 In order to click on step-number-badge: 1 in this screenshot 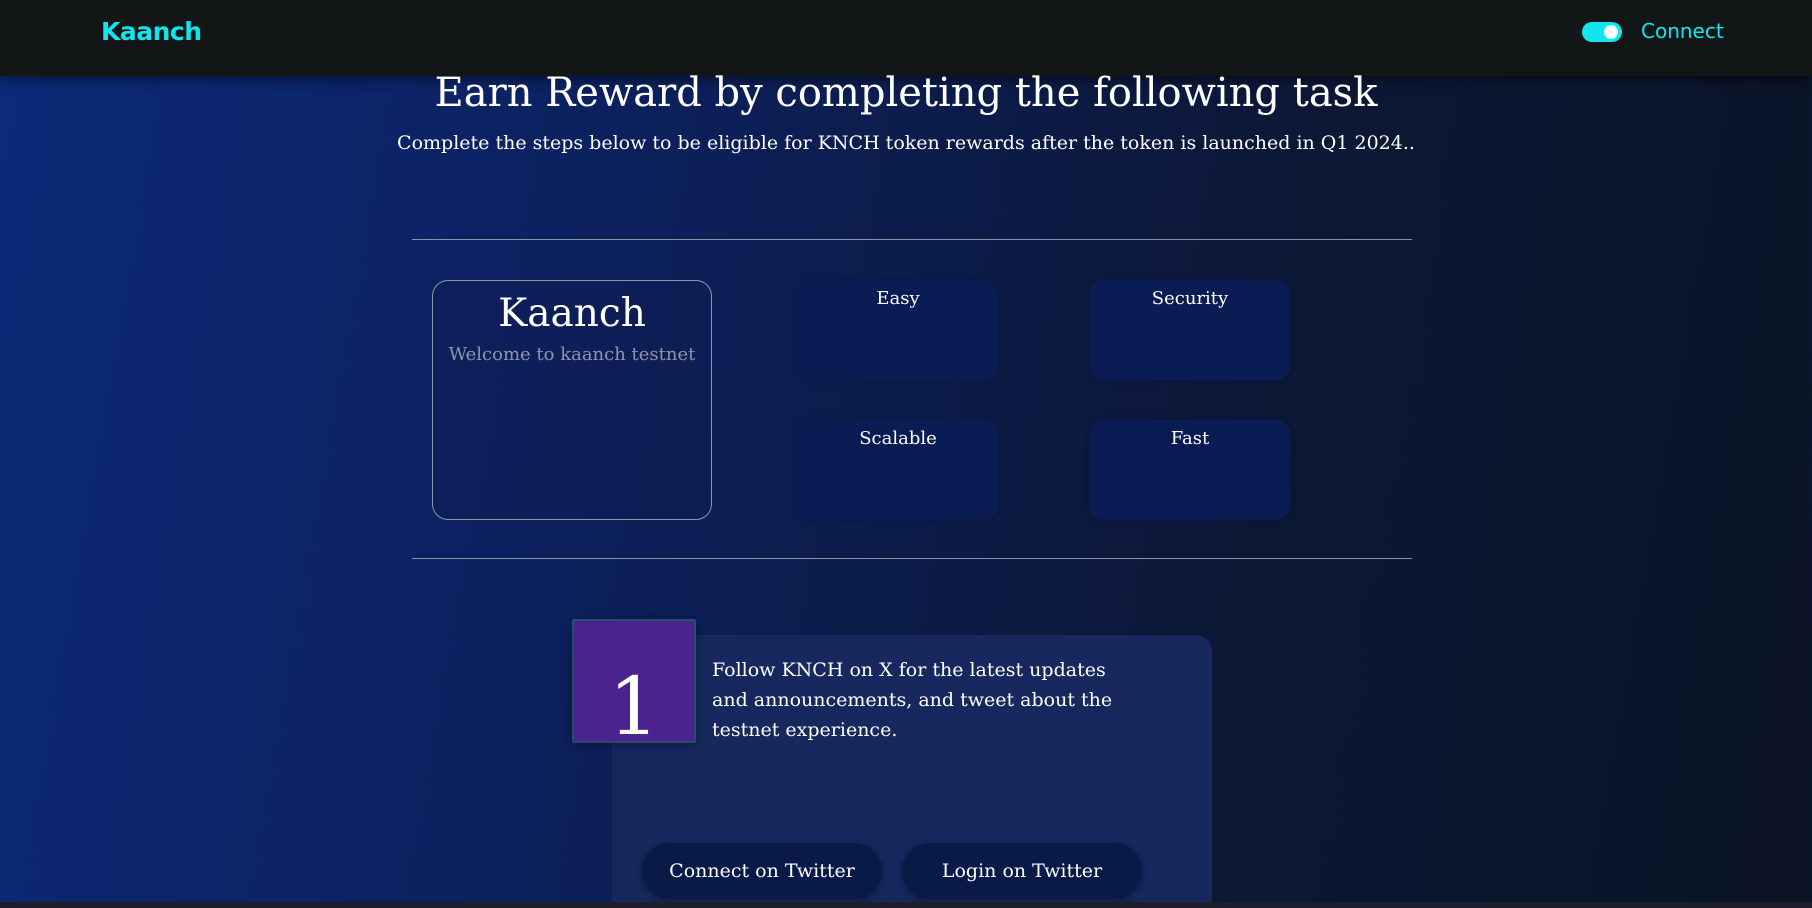, I will do `click(634, 683)`.